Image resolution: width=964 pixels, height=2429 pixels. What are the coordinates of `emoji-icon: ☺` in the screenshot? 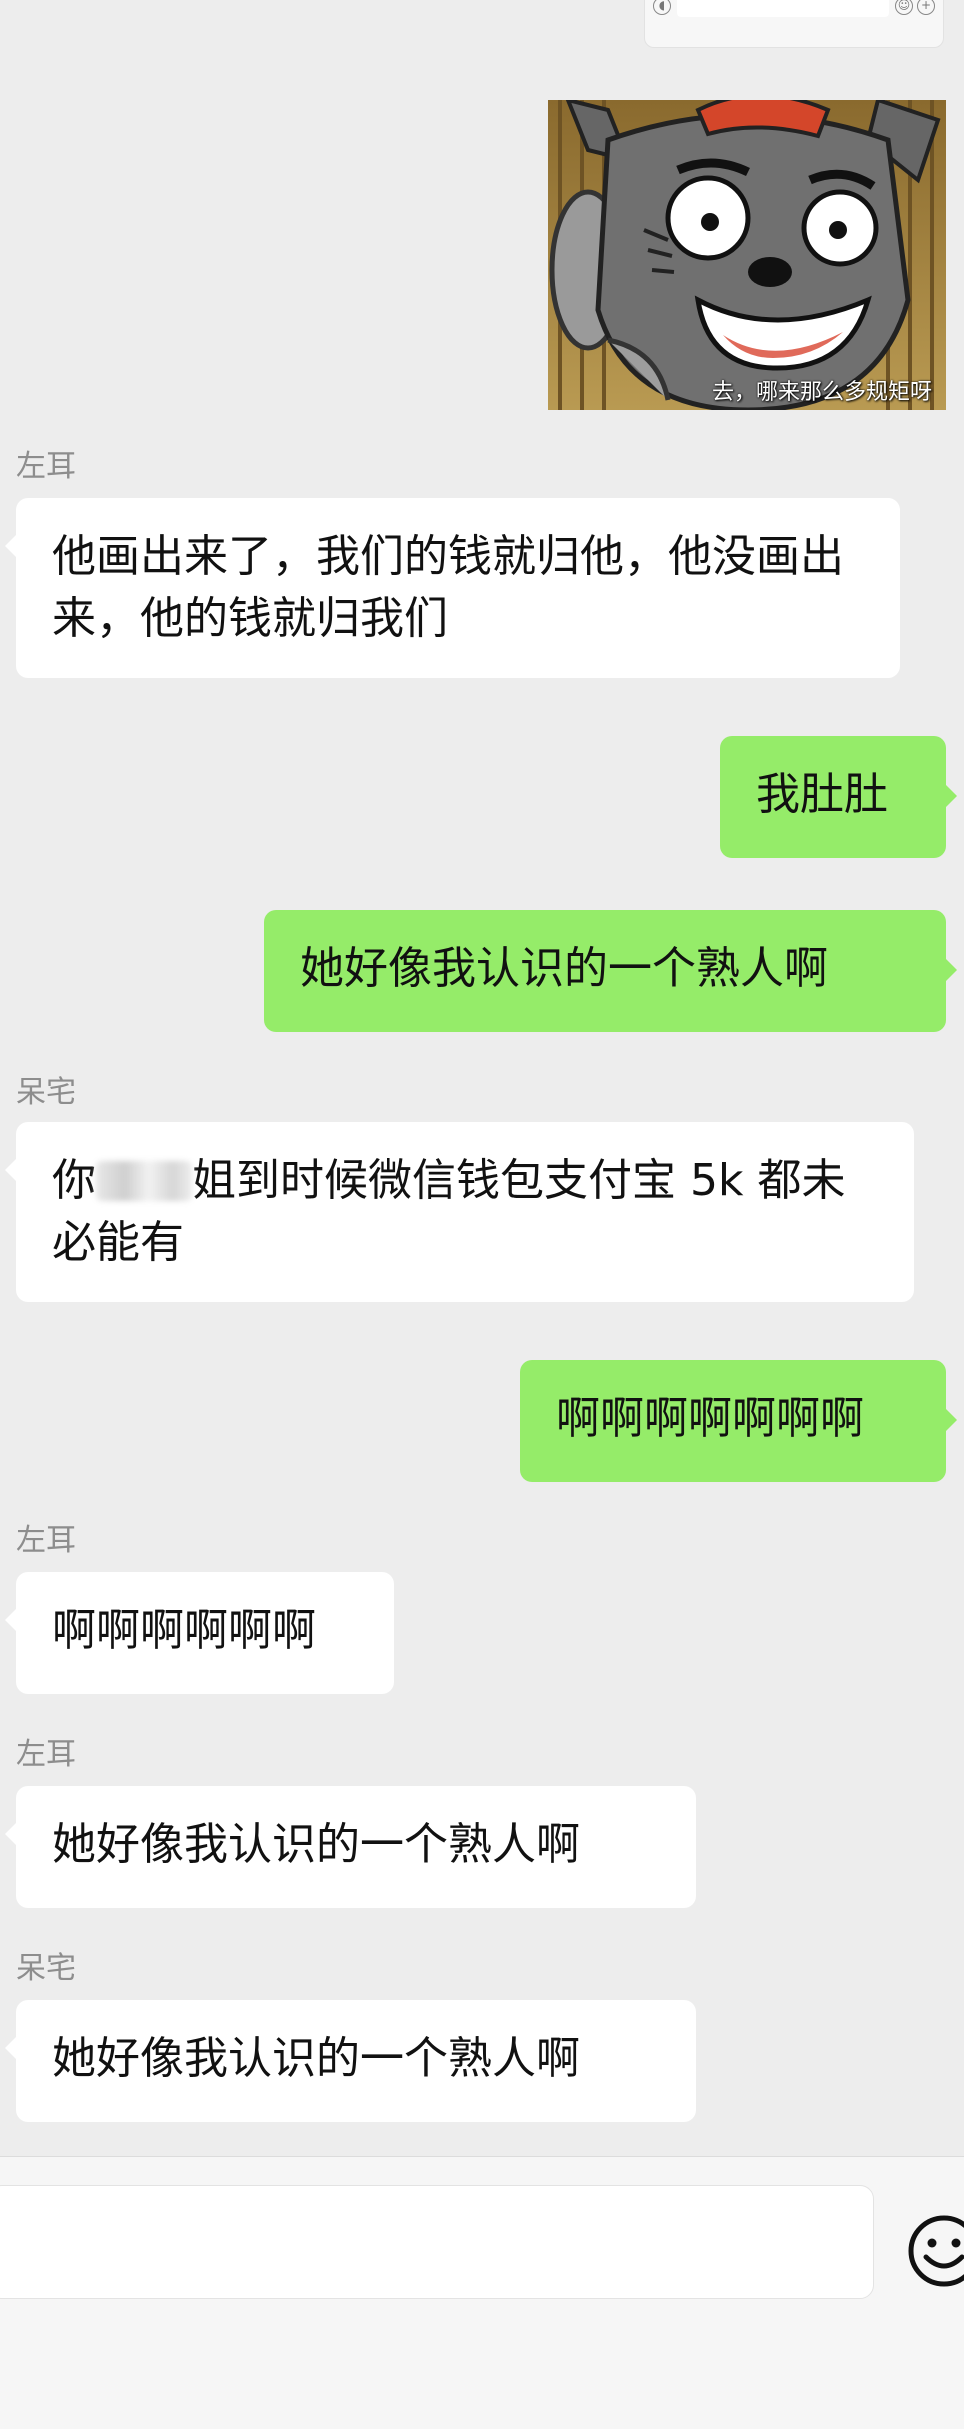 It's located at (904, 7).